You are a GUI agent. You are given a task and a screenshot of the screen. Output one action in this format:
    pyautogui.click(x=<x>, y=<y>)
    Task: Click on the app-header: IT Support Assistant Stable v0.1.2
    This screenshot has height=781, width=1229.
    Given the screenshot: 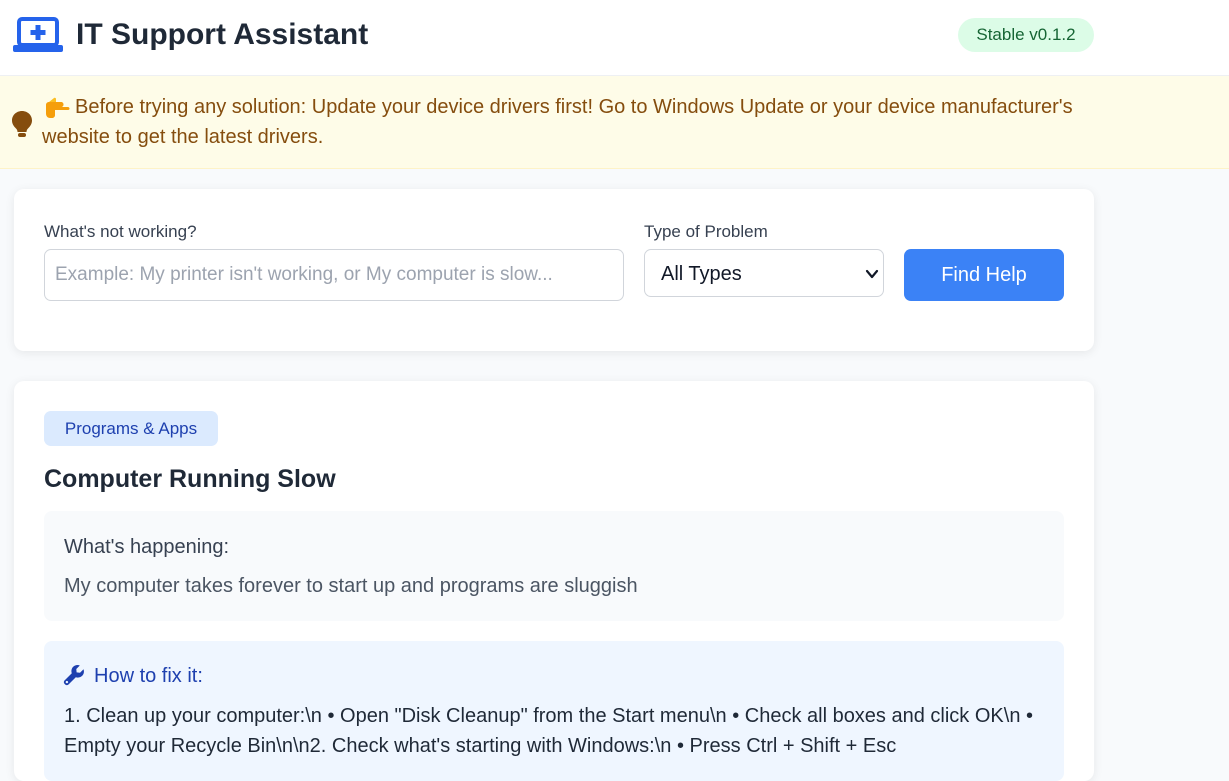 What is the action you would take?
    pyautogui.click(x=614, y=38)
    